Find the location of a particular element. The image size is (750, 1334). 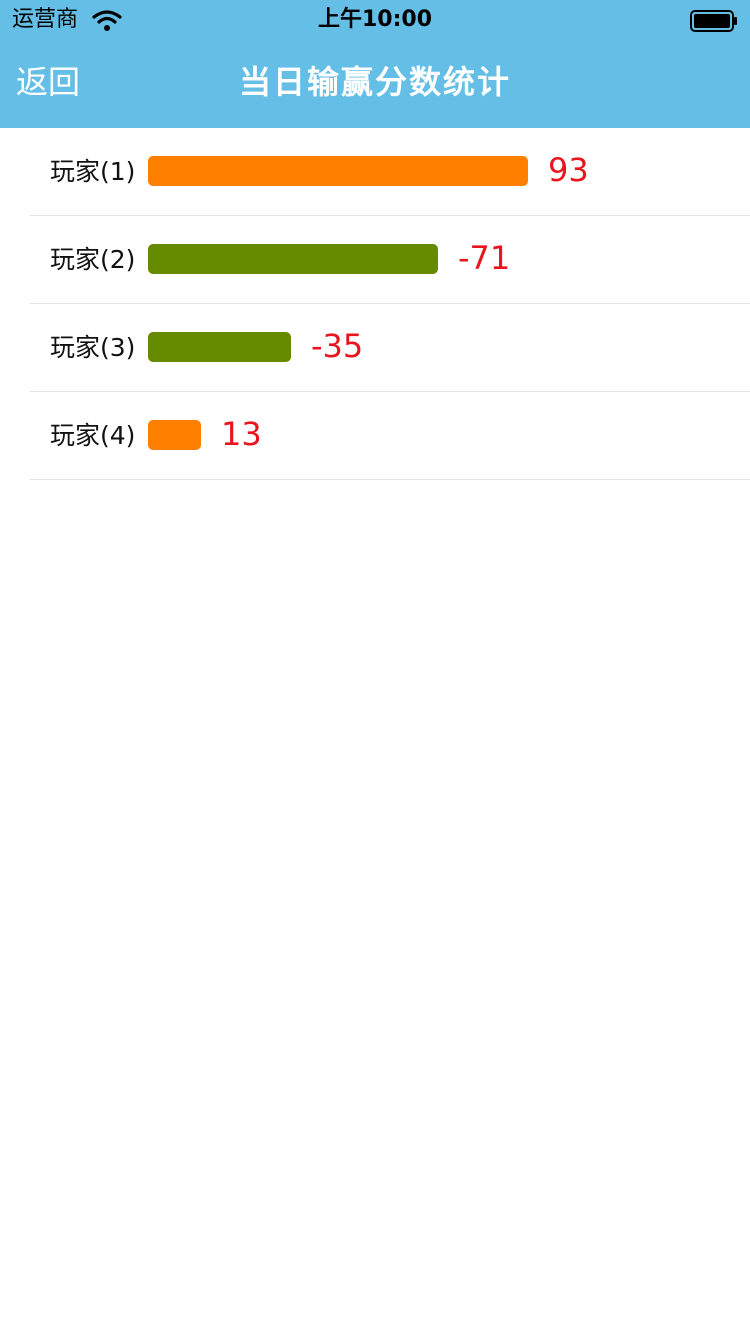

battery-icon is located at coordinates (713, 21).